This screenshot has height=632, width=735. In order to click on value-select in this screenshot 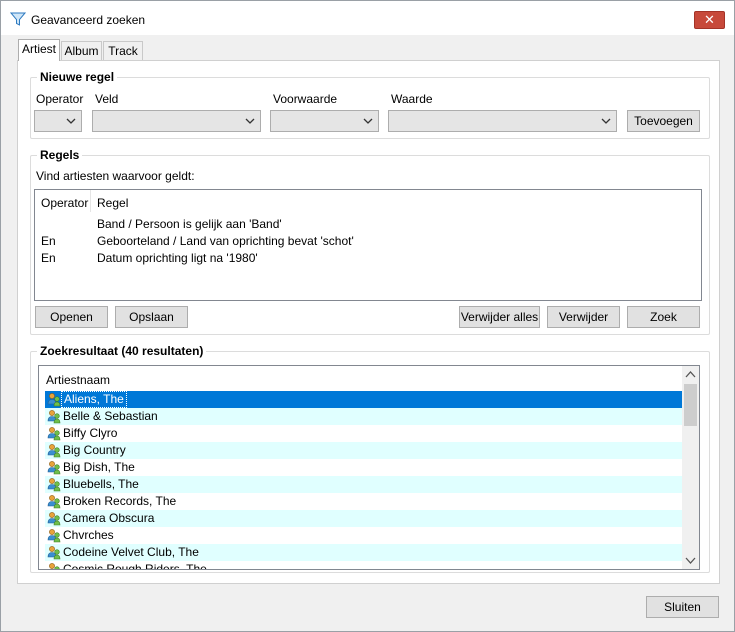, I will do `click(502, 121)`.